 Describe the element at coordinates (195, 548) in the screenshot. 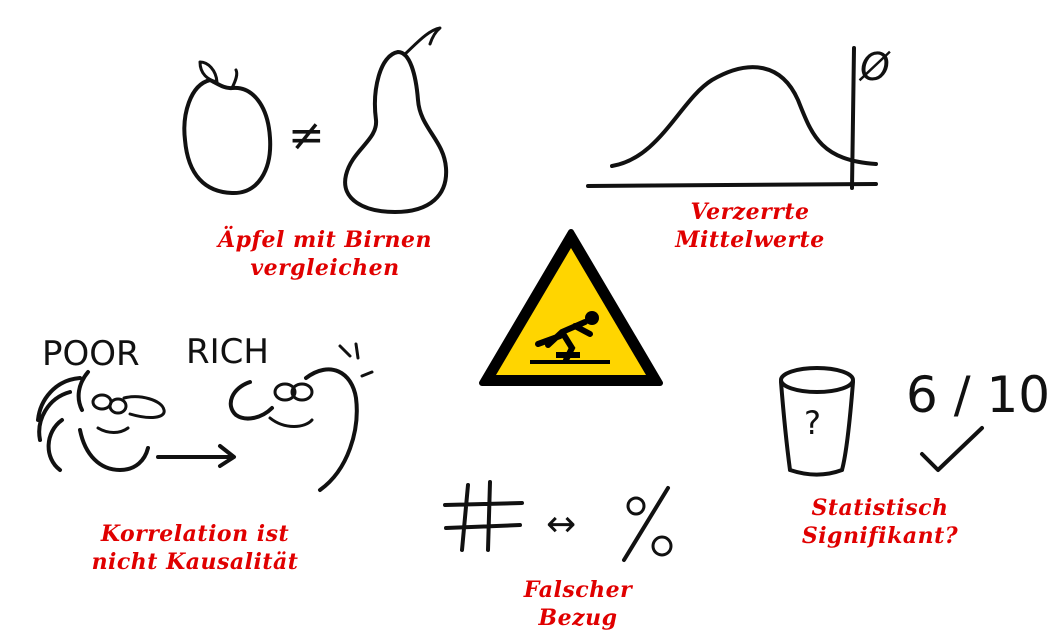

I see `caption-correlation: Korrelation ist nicht Kausalität` at that location.